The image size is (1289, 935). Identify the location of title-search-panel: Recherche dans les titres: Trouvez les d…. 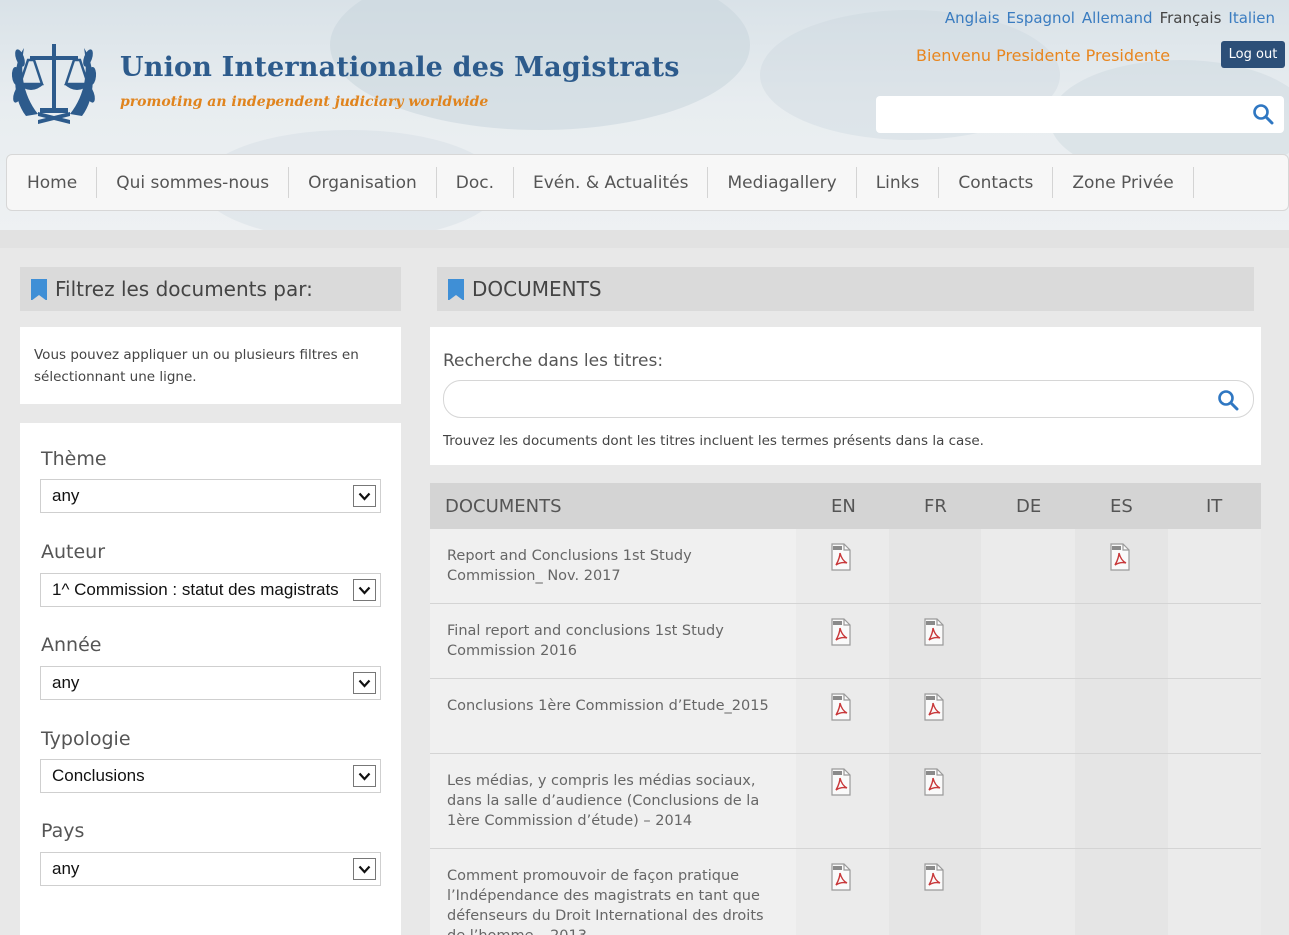
(845, 396).